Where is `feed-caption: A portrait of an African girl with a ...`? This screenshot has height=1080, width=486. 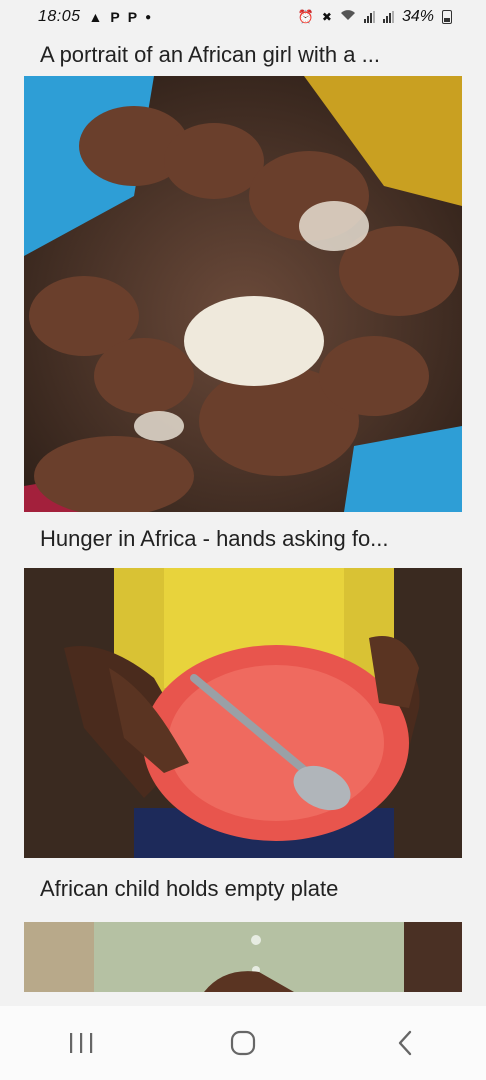
feed-caption: A portrait of an African girl with a ... is located at coordinates (243, 55).